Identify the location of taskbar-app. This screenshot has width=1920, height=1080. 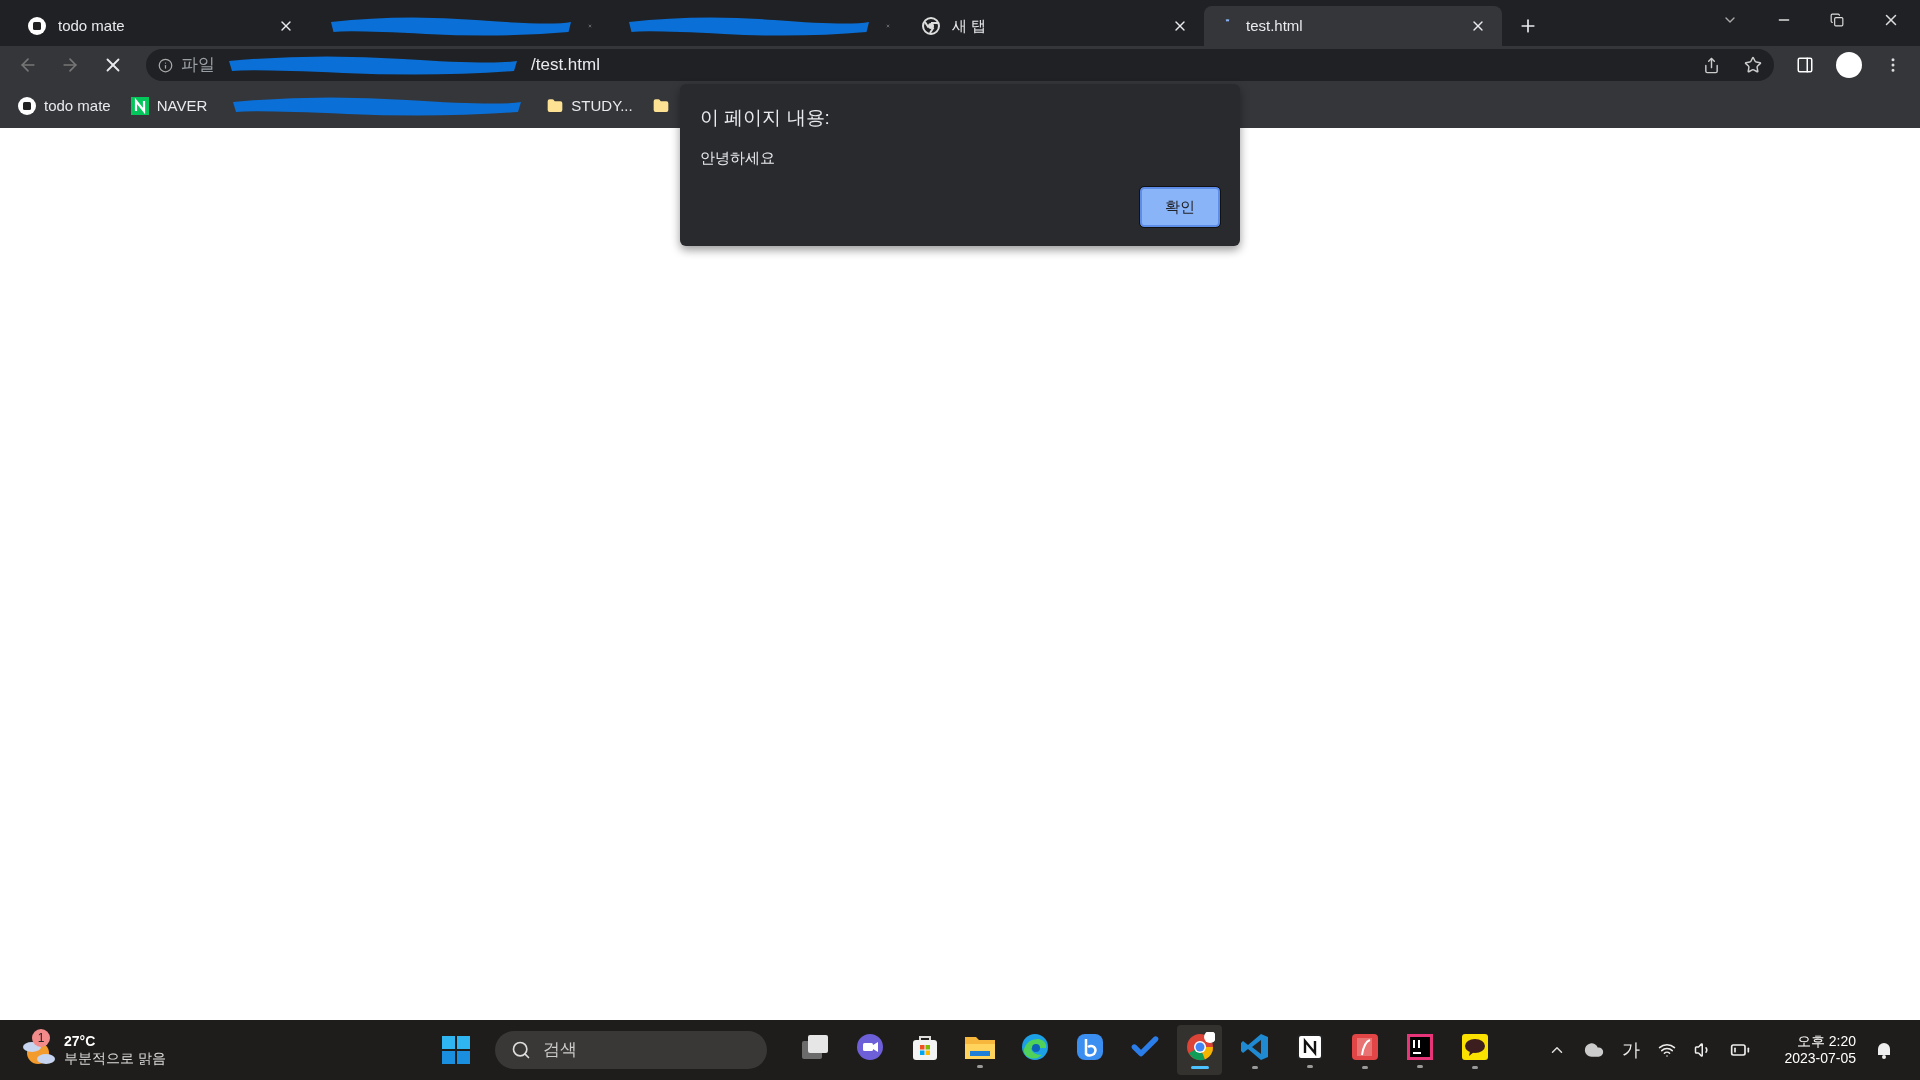
(1199, 1050).